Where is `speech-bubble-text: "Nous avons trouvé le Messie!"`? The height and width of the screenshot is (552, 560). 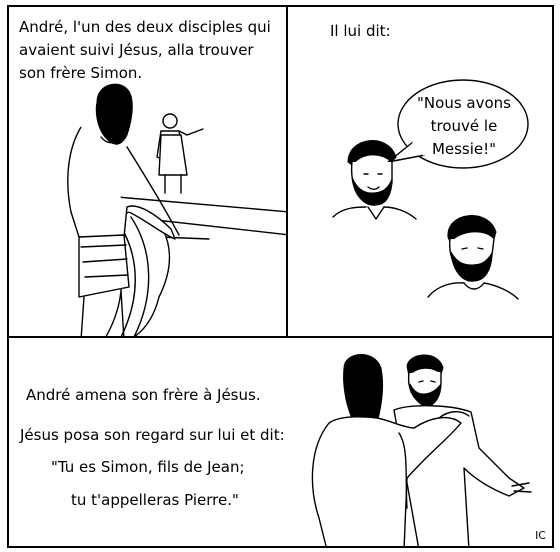 speech-bubble-text: "Nous avons trouvé le Messie!" is located at coordinates (464, 126).